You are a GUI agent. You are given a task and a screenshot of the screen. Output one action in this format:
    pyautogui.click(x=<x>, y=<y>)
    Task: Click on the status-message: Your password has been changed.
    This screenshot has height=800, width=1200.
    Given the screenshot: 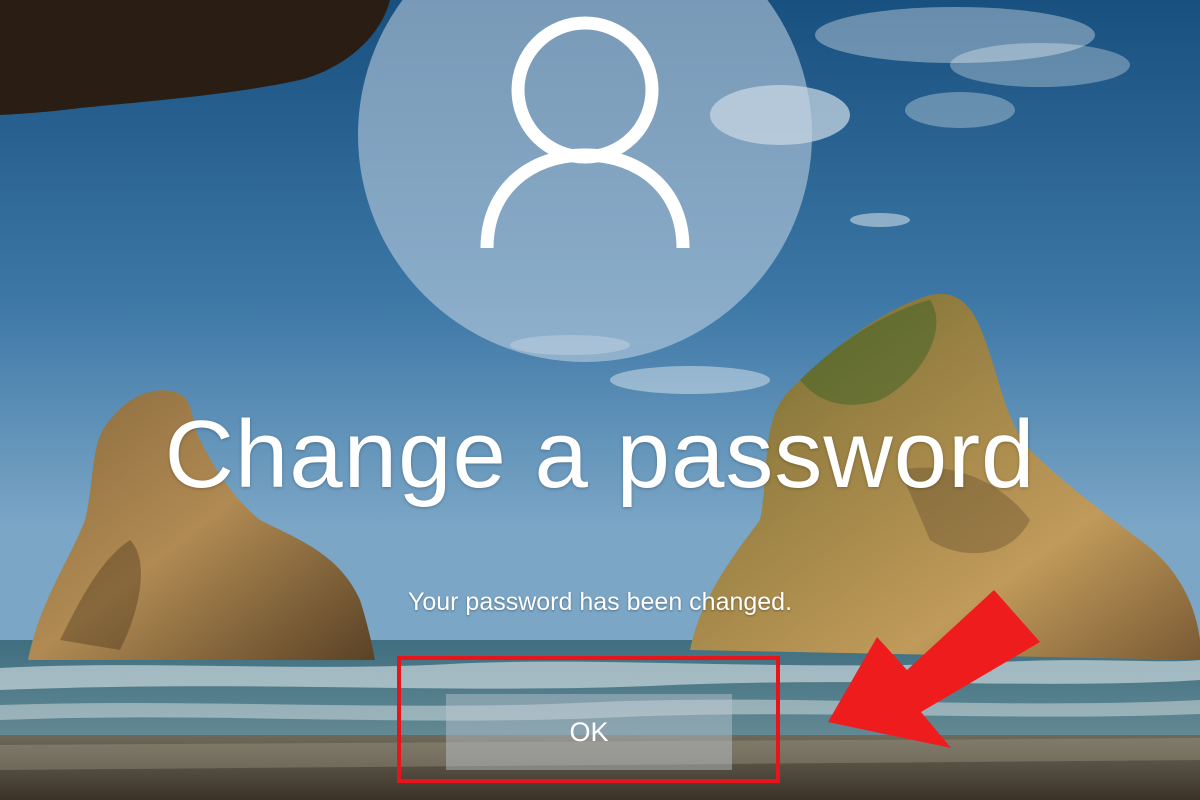 What is the action you would take?
    pyautogui.click(x=600, y=602)
    